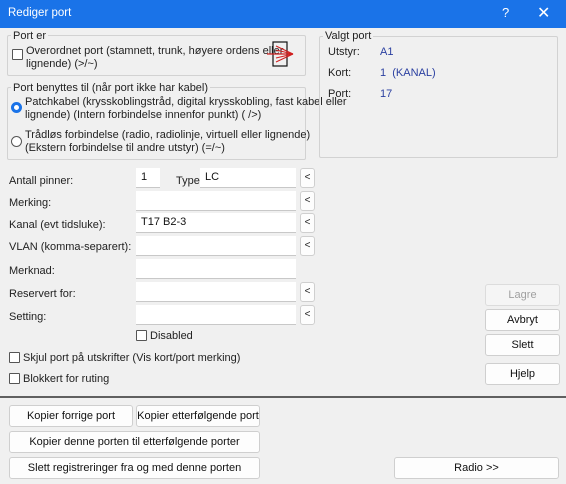 The image size is (566, 484). Describe the element at coordinates (307, 223) in the screenshot. I see `kanal-pick-button: <` at that location.